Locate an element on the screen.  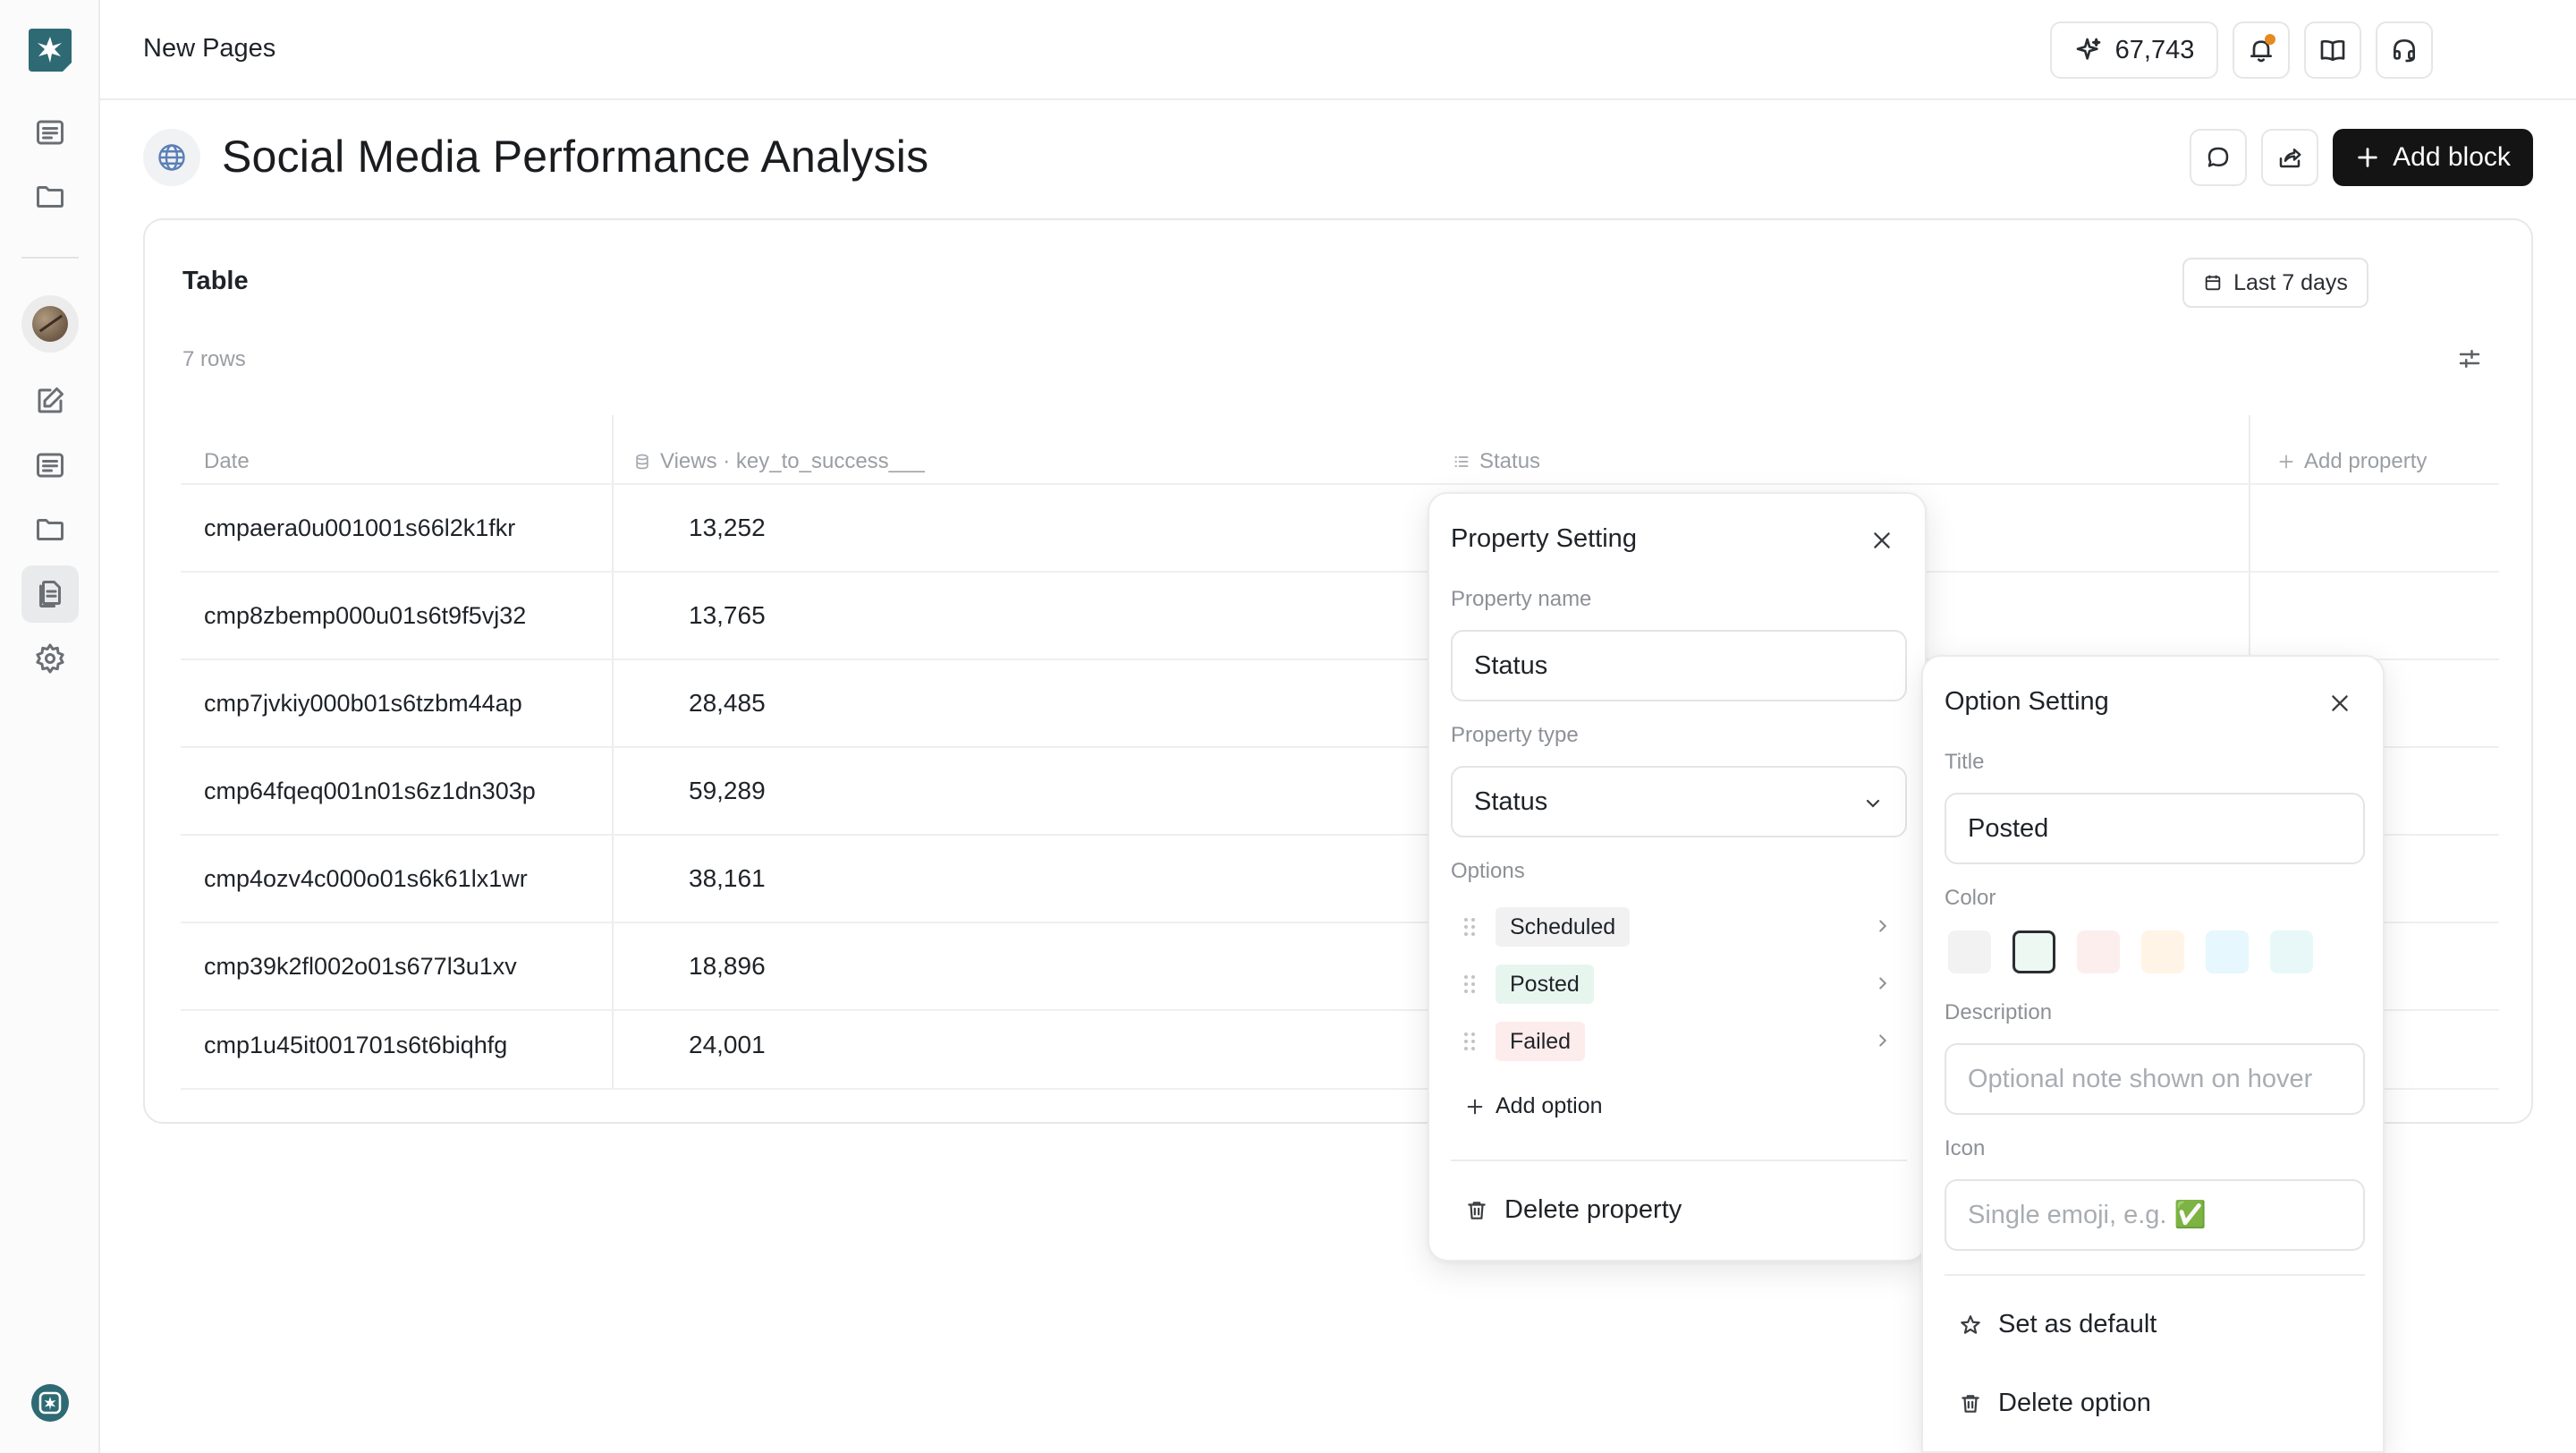
add-option-button: Add option is located at coordinates (1534, 1106).